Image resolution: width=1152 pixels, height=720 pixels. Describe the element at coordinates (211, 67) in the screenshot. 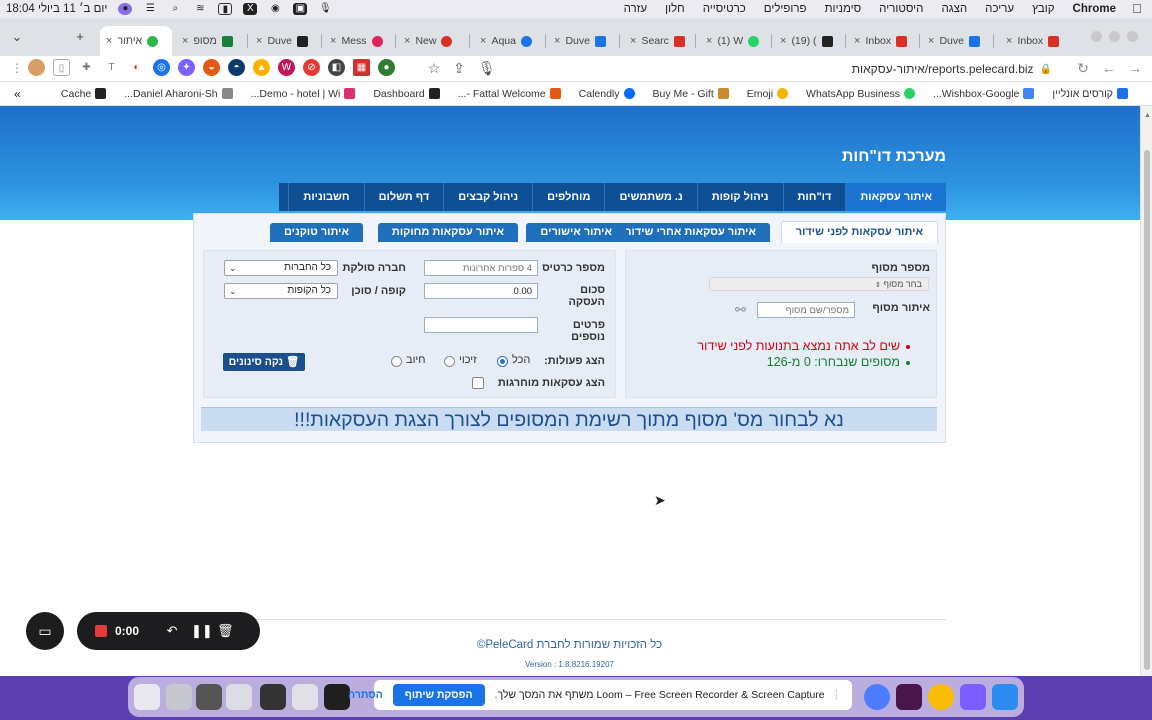

I see `ext-icon: ◒` at that location.